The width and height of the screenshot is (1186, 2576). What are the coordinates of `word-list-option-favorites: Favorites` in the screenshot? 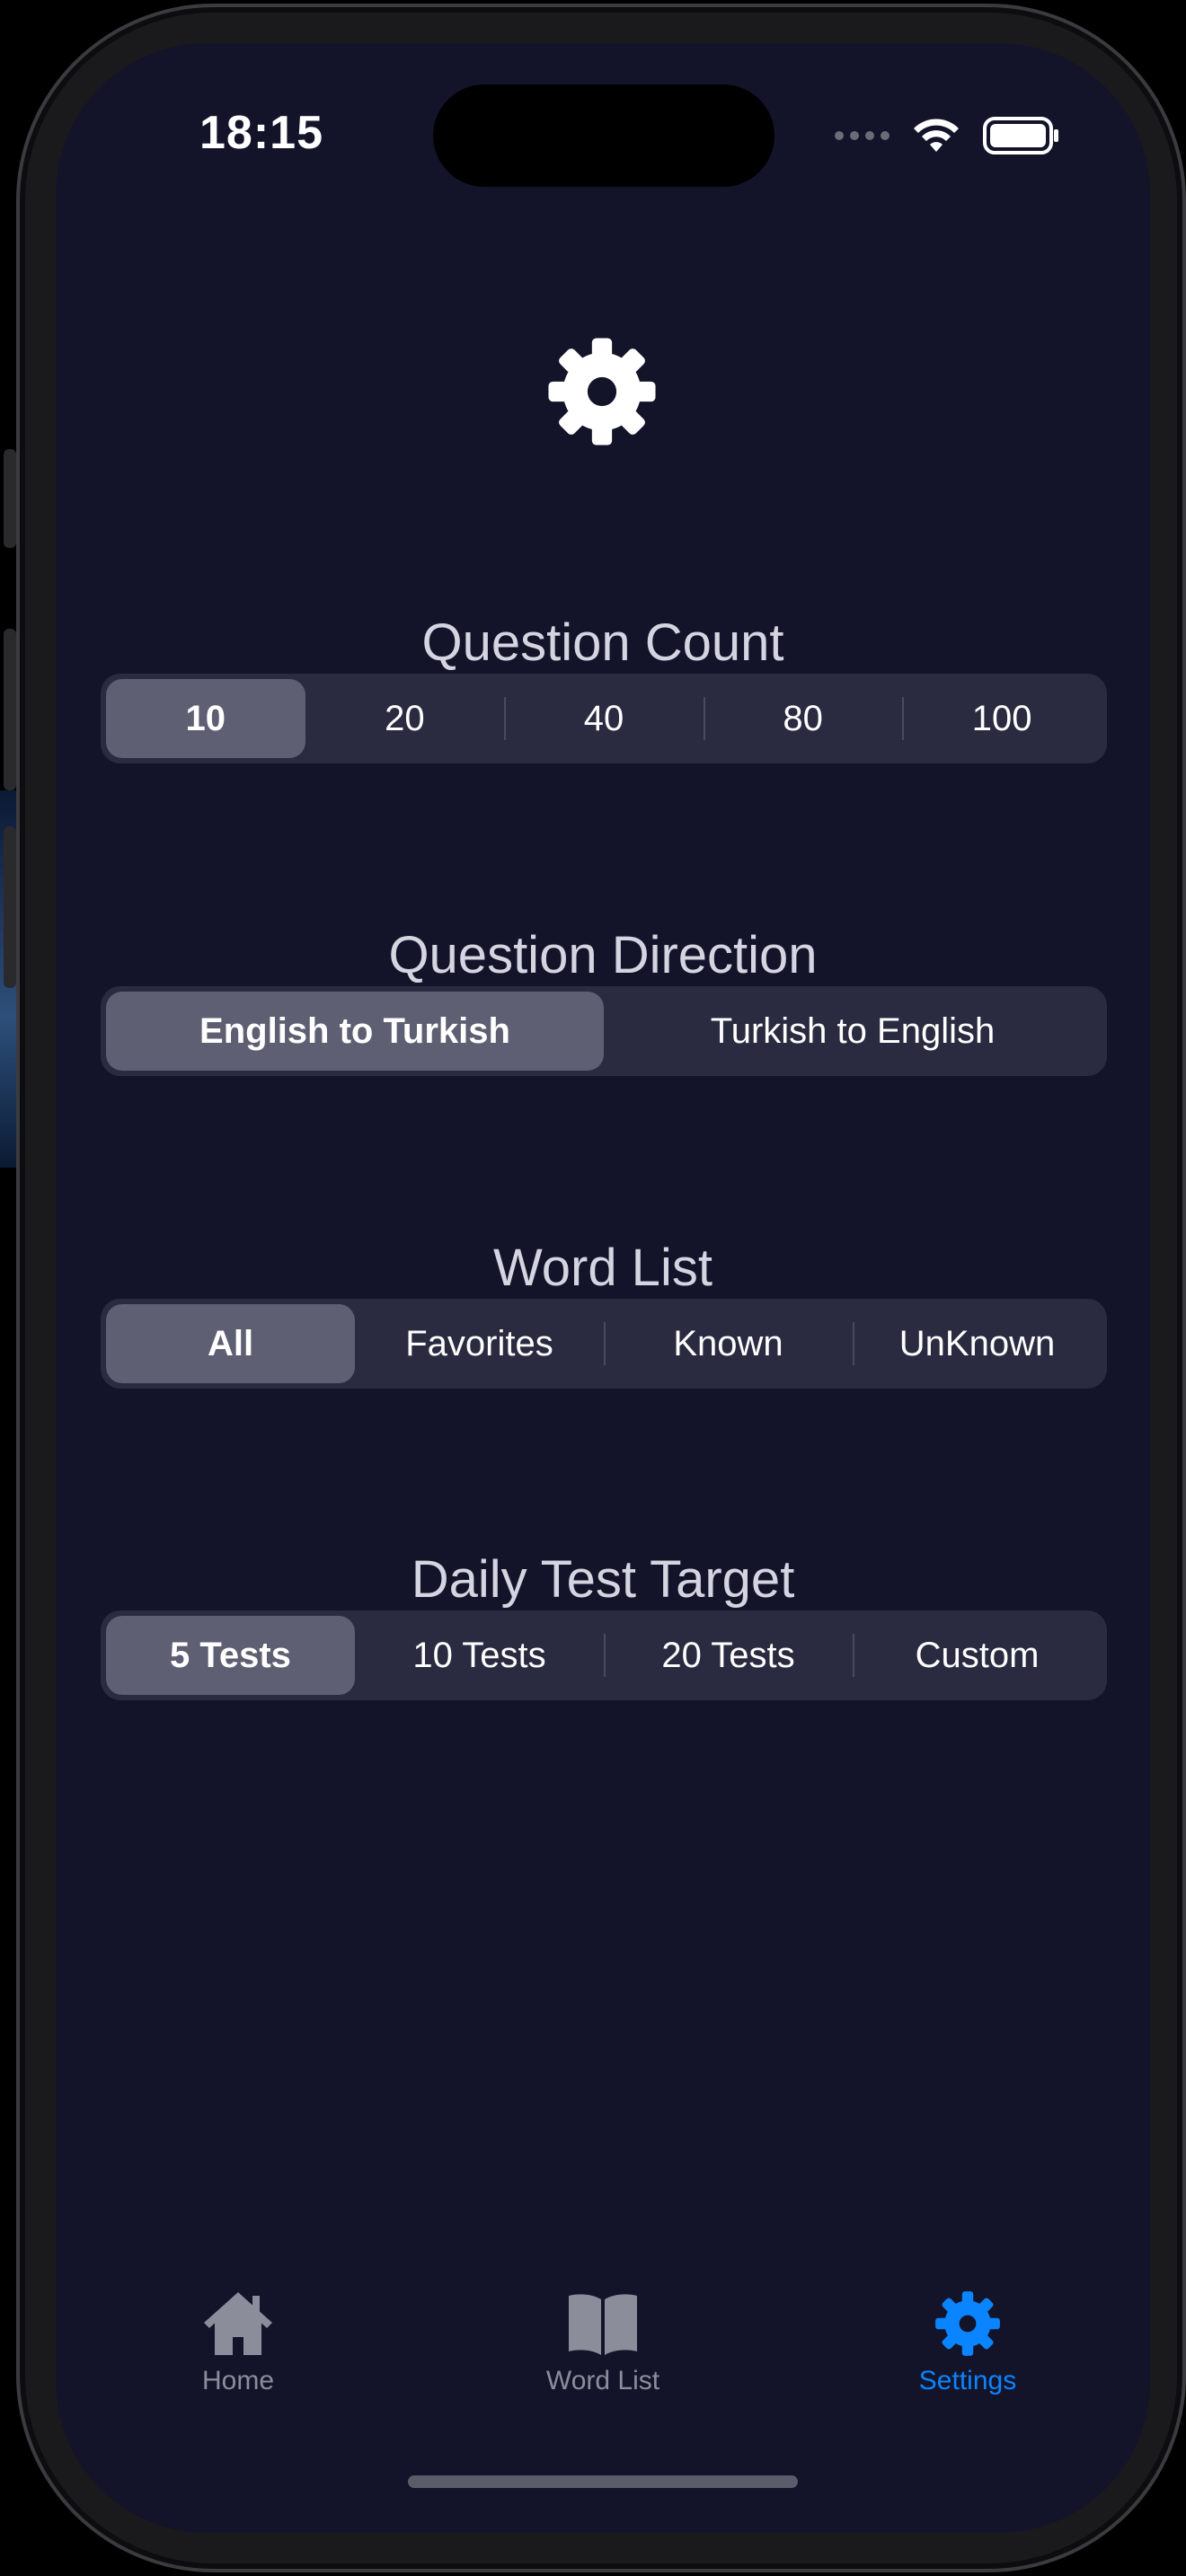 It's located at (479, 1343).